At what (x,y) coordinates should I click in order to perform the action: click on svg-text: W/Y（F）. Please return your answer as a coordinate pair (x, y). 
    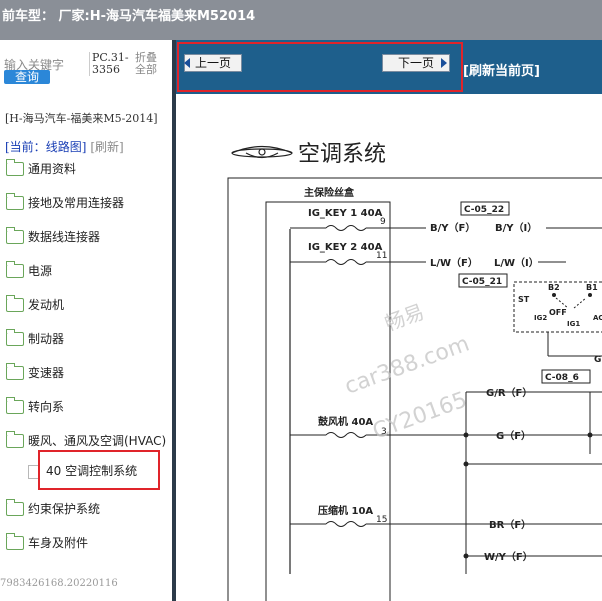
    Looking at the image, I should click on (508, 556).